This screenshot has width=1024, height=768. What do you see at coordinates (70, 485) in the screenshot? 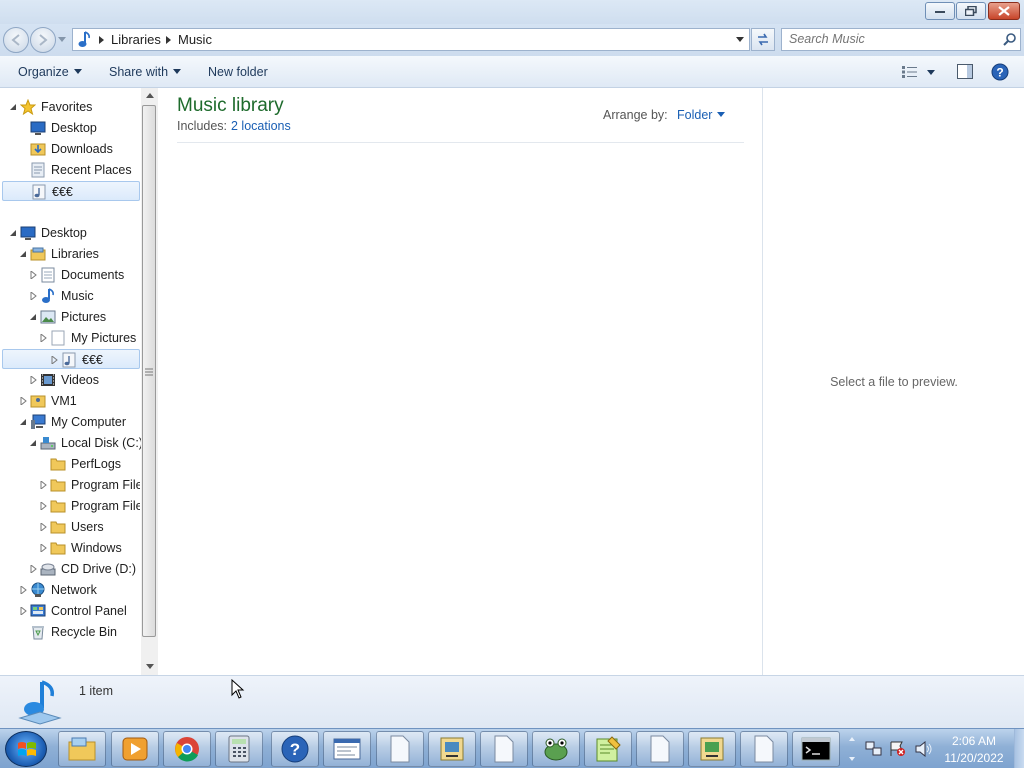
I see `tree-program-files: Program Files` at bounding box center [70, 485].